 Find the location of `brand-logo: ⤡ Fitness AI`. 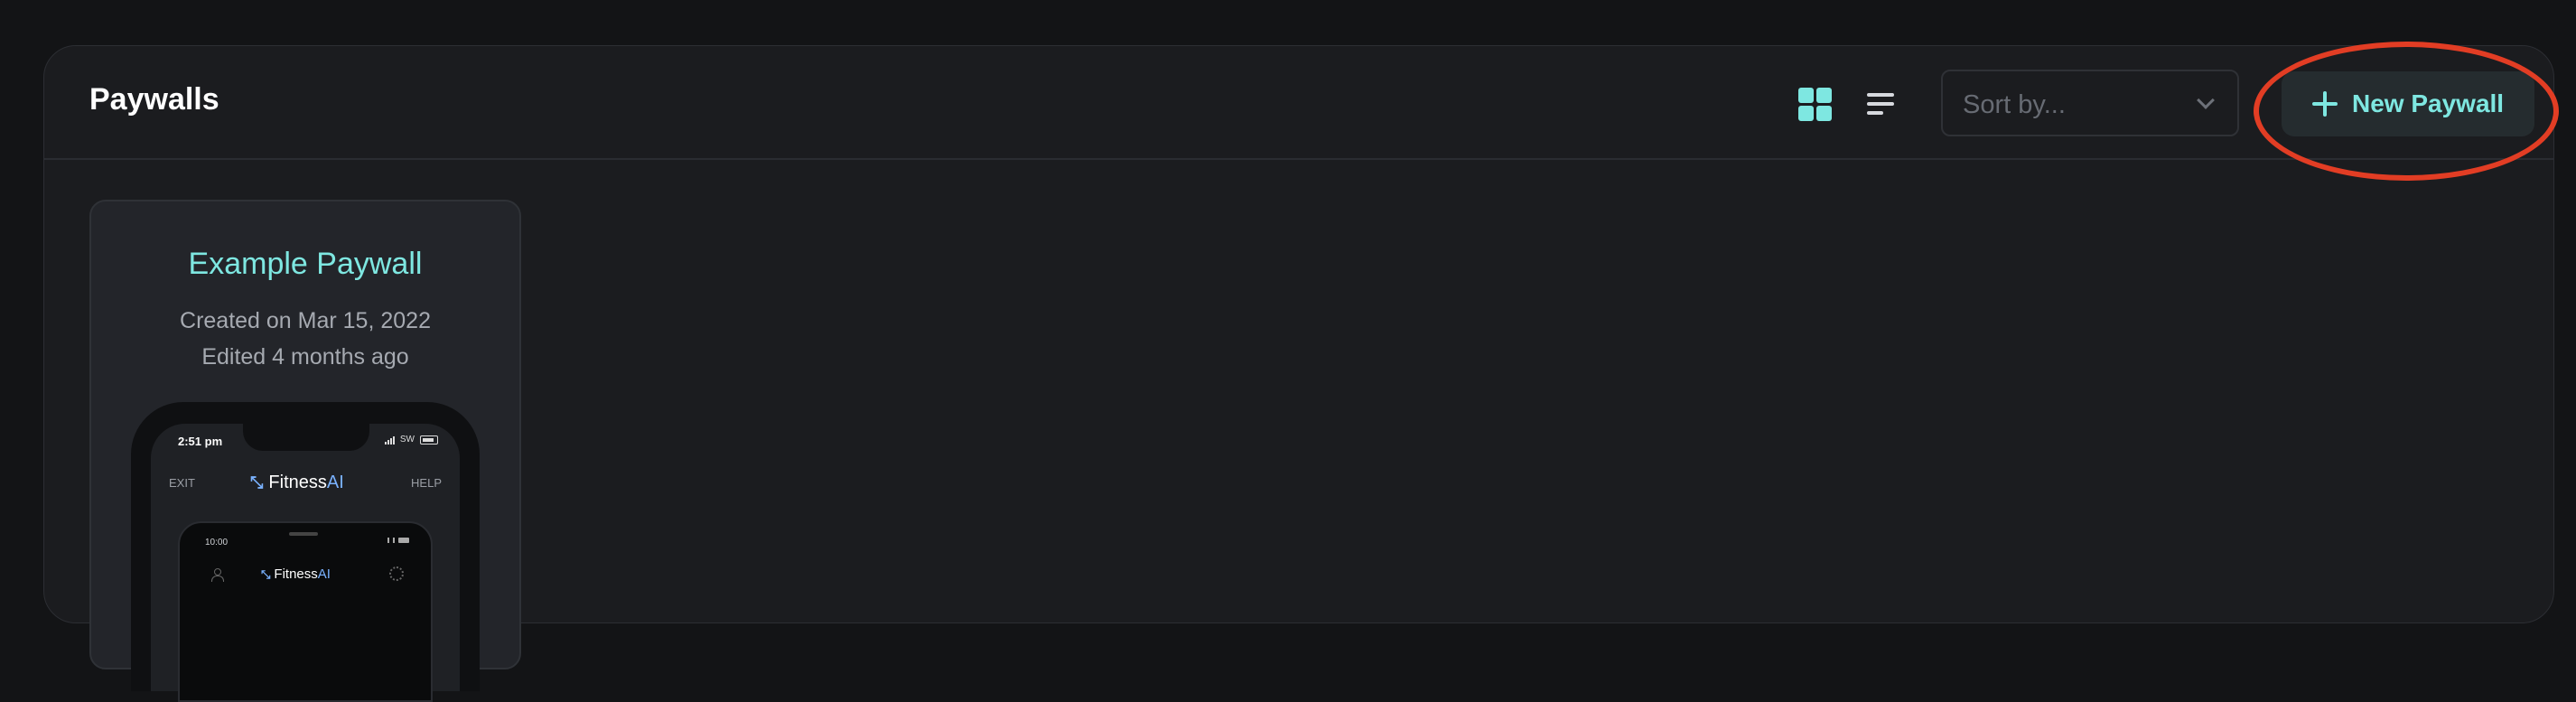

brand-logo: ⤡ Fitness AI is located at coordinates (297, 483).